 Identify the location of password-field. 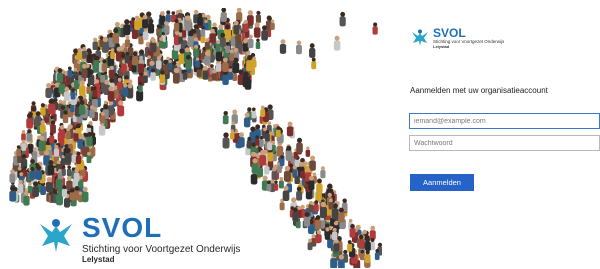
(504, 143).